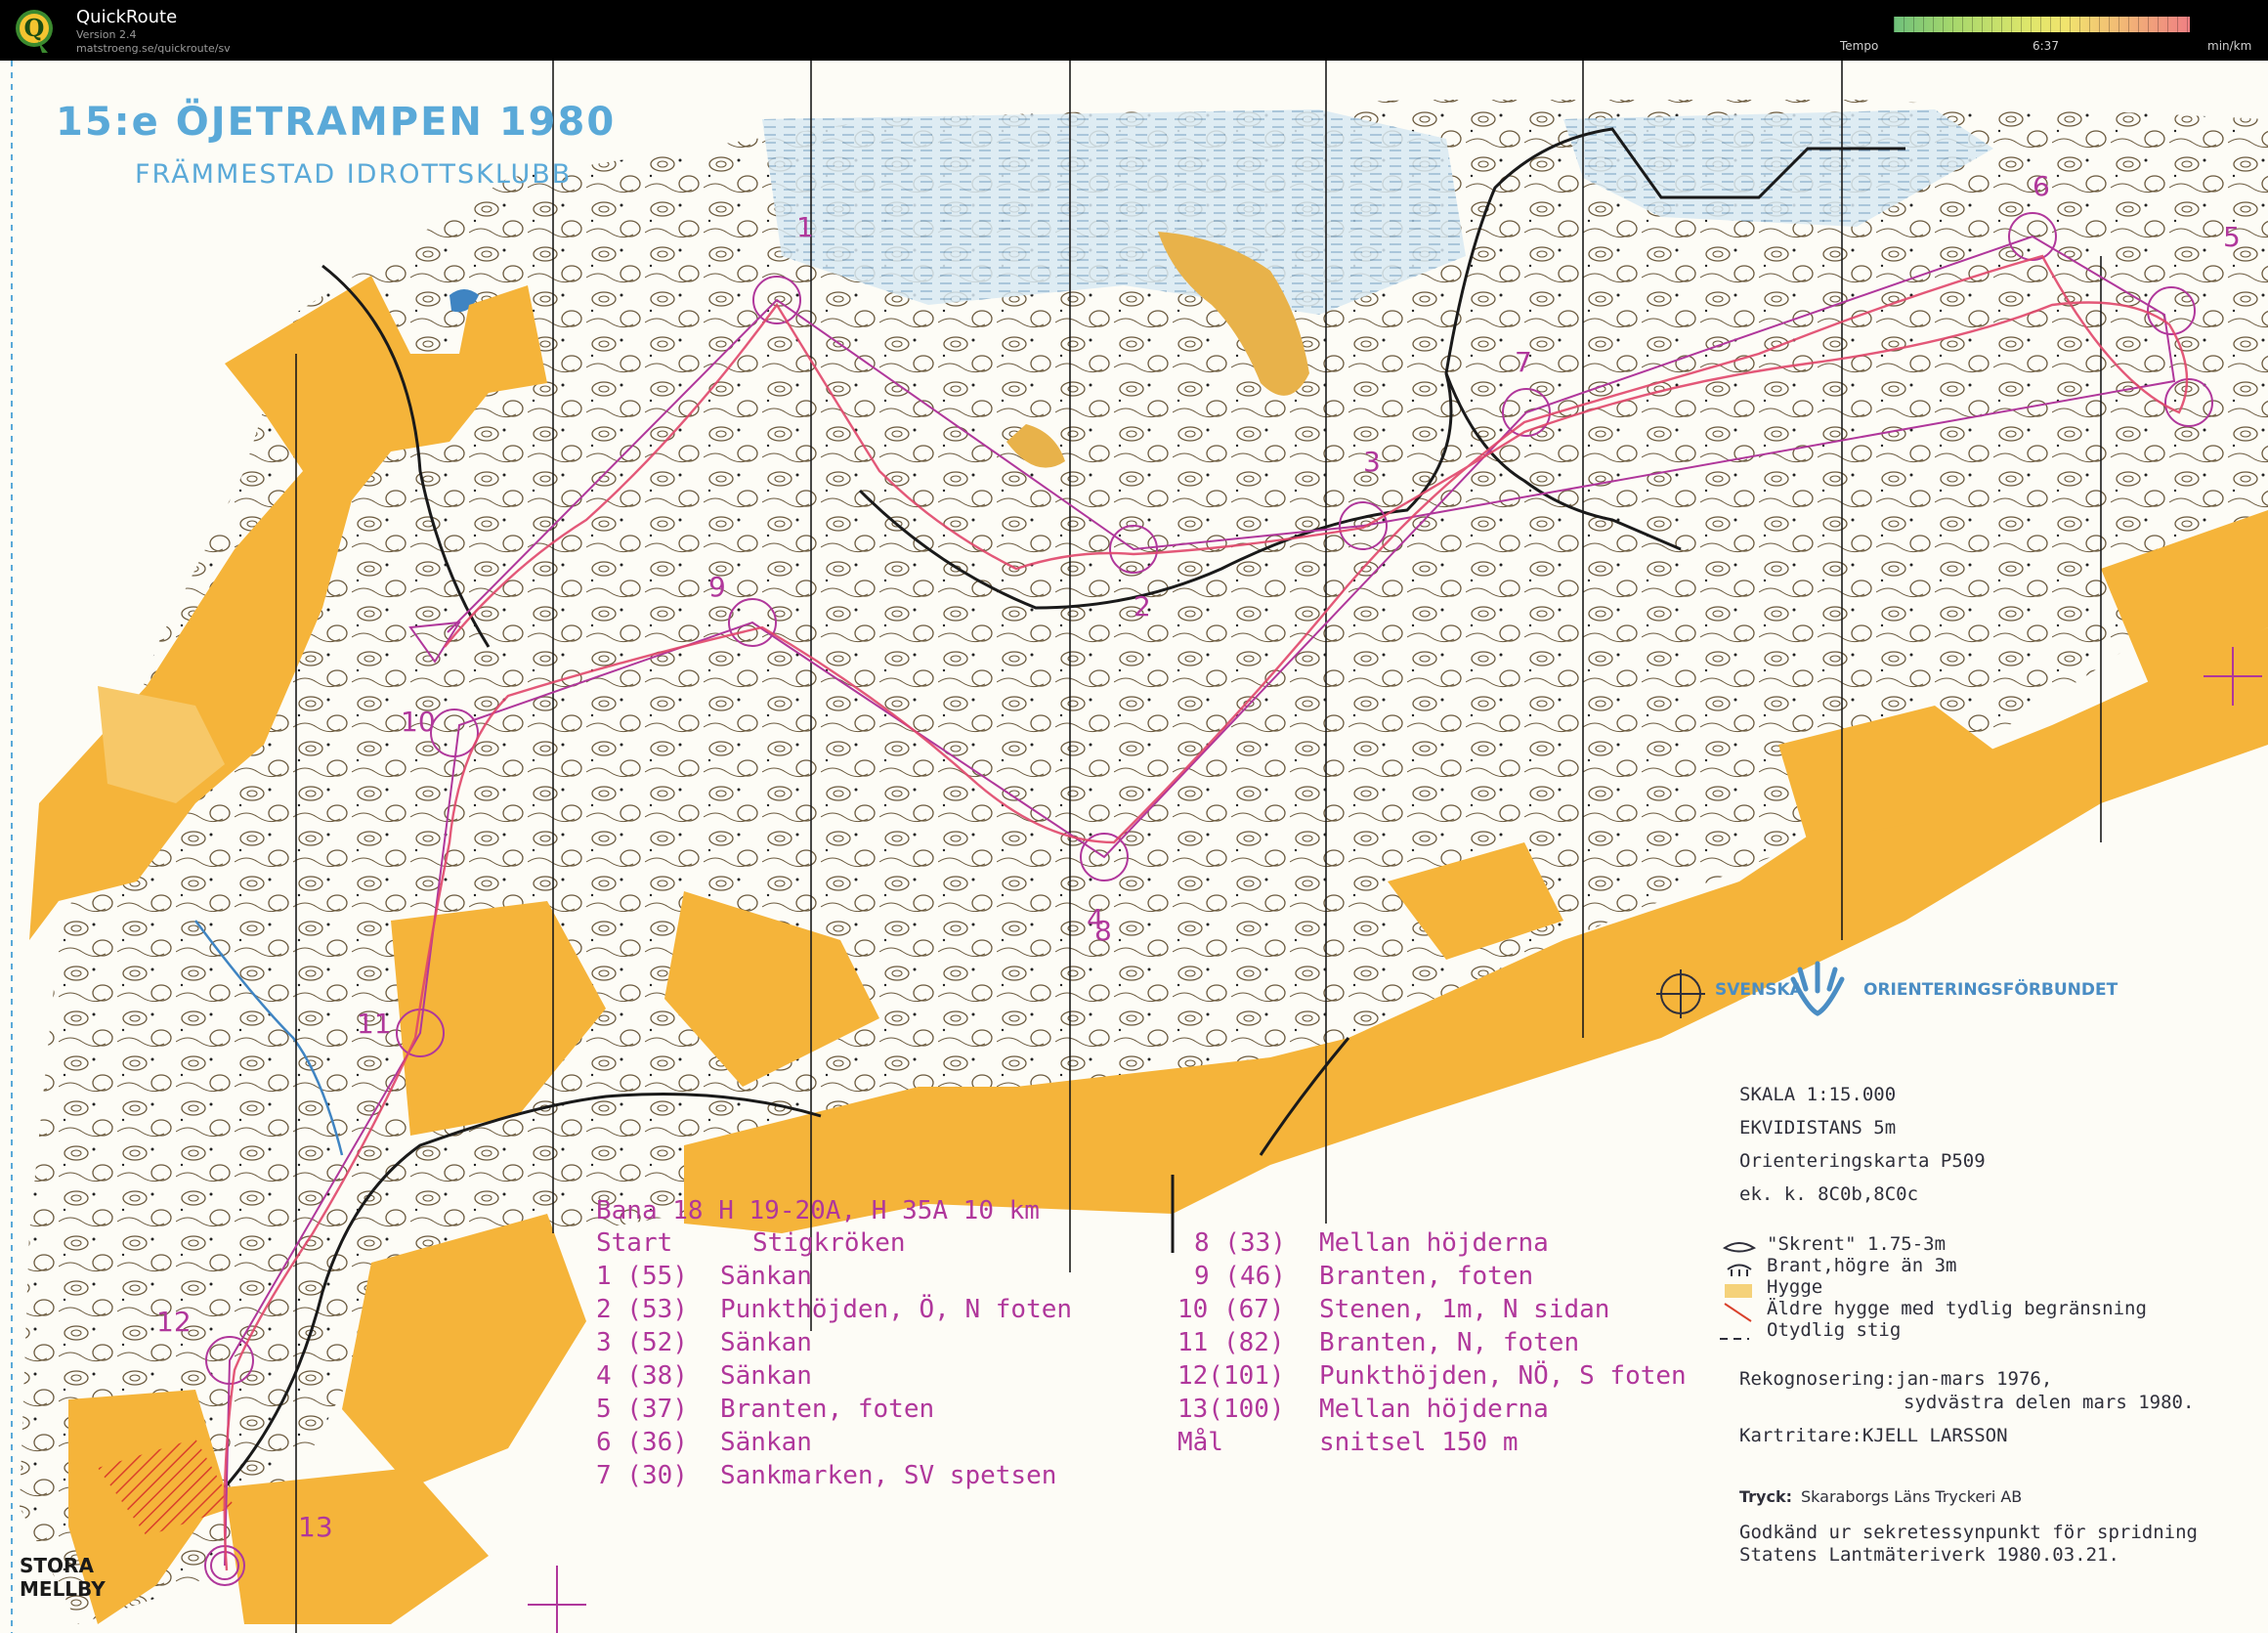 This screenshot has height=1633, width=2268. What do you see at coordinates (57, 1566) in the screenshot?
I see `place-label-line-1: STORA` at bounding box center [57, 1566].